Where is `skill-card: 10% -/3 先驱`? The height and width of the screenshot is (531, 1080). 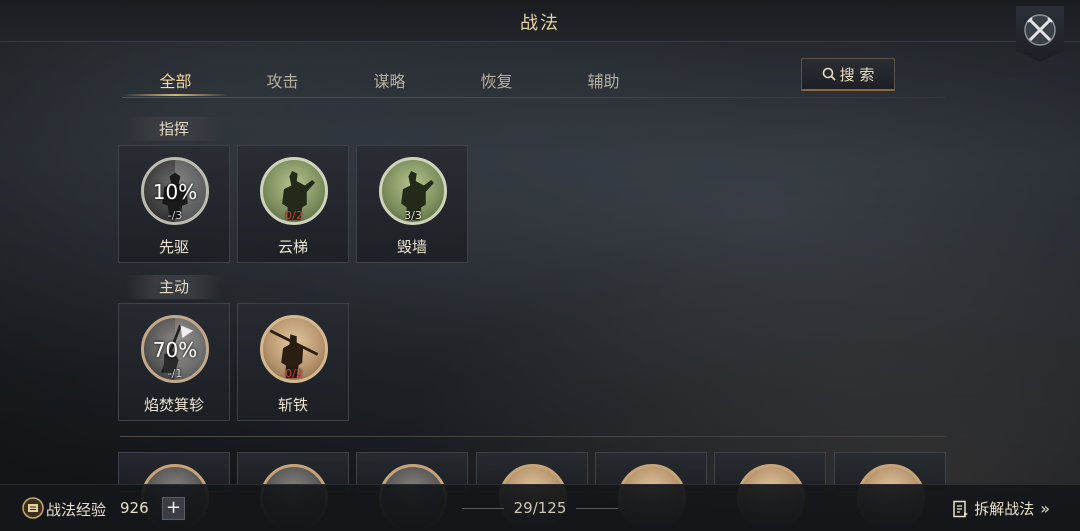 skill-card: 10% -/3 先驱 is located at coordinates (174, 204).